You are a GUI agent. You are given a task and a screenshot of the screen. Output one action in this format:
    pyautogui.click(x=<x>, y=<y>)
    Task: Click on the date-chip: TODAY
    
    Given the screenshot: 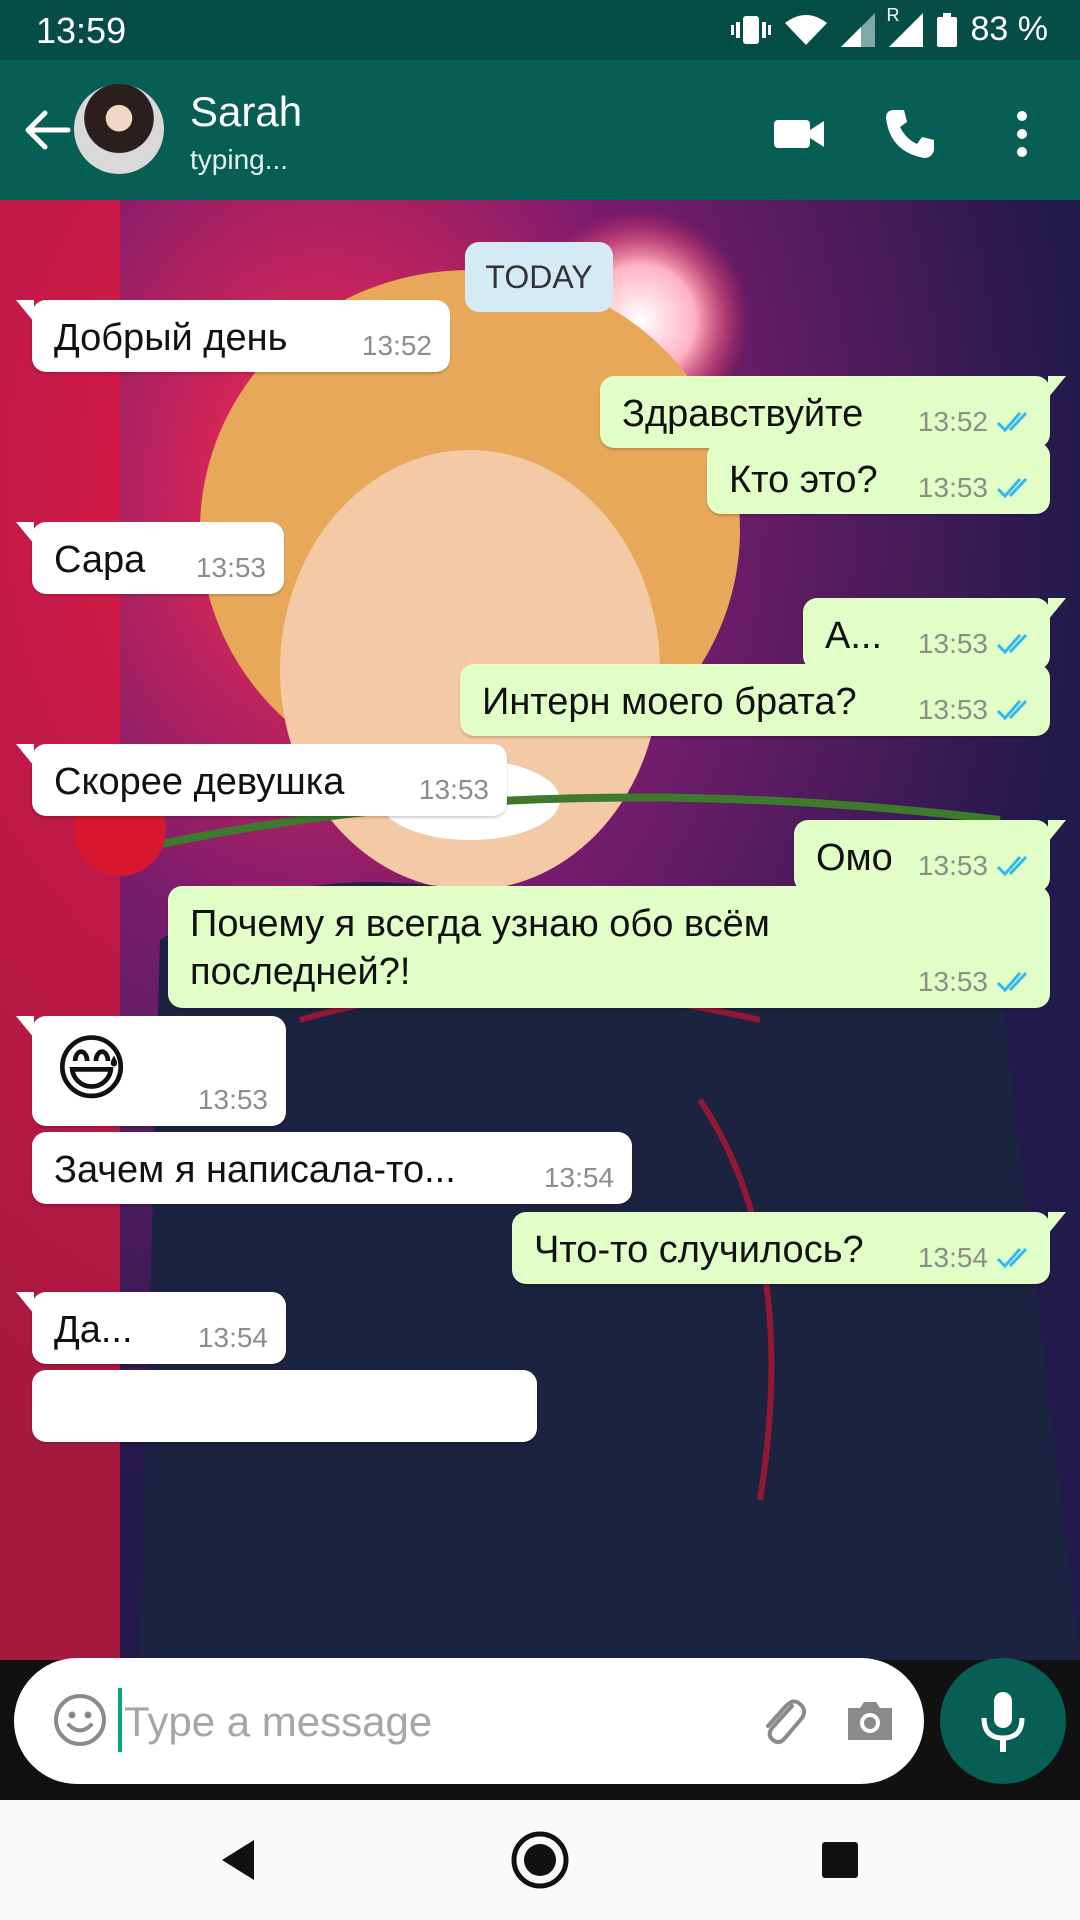 What is the action you would take?
    pyautogui.click(x=539, y=277)
    